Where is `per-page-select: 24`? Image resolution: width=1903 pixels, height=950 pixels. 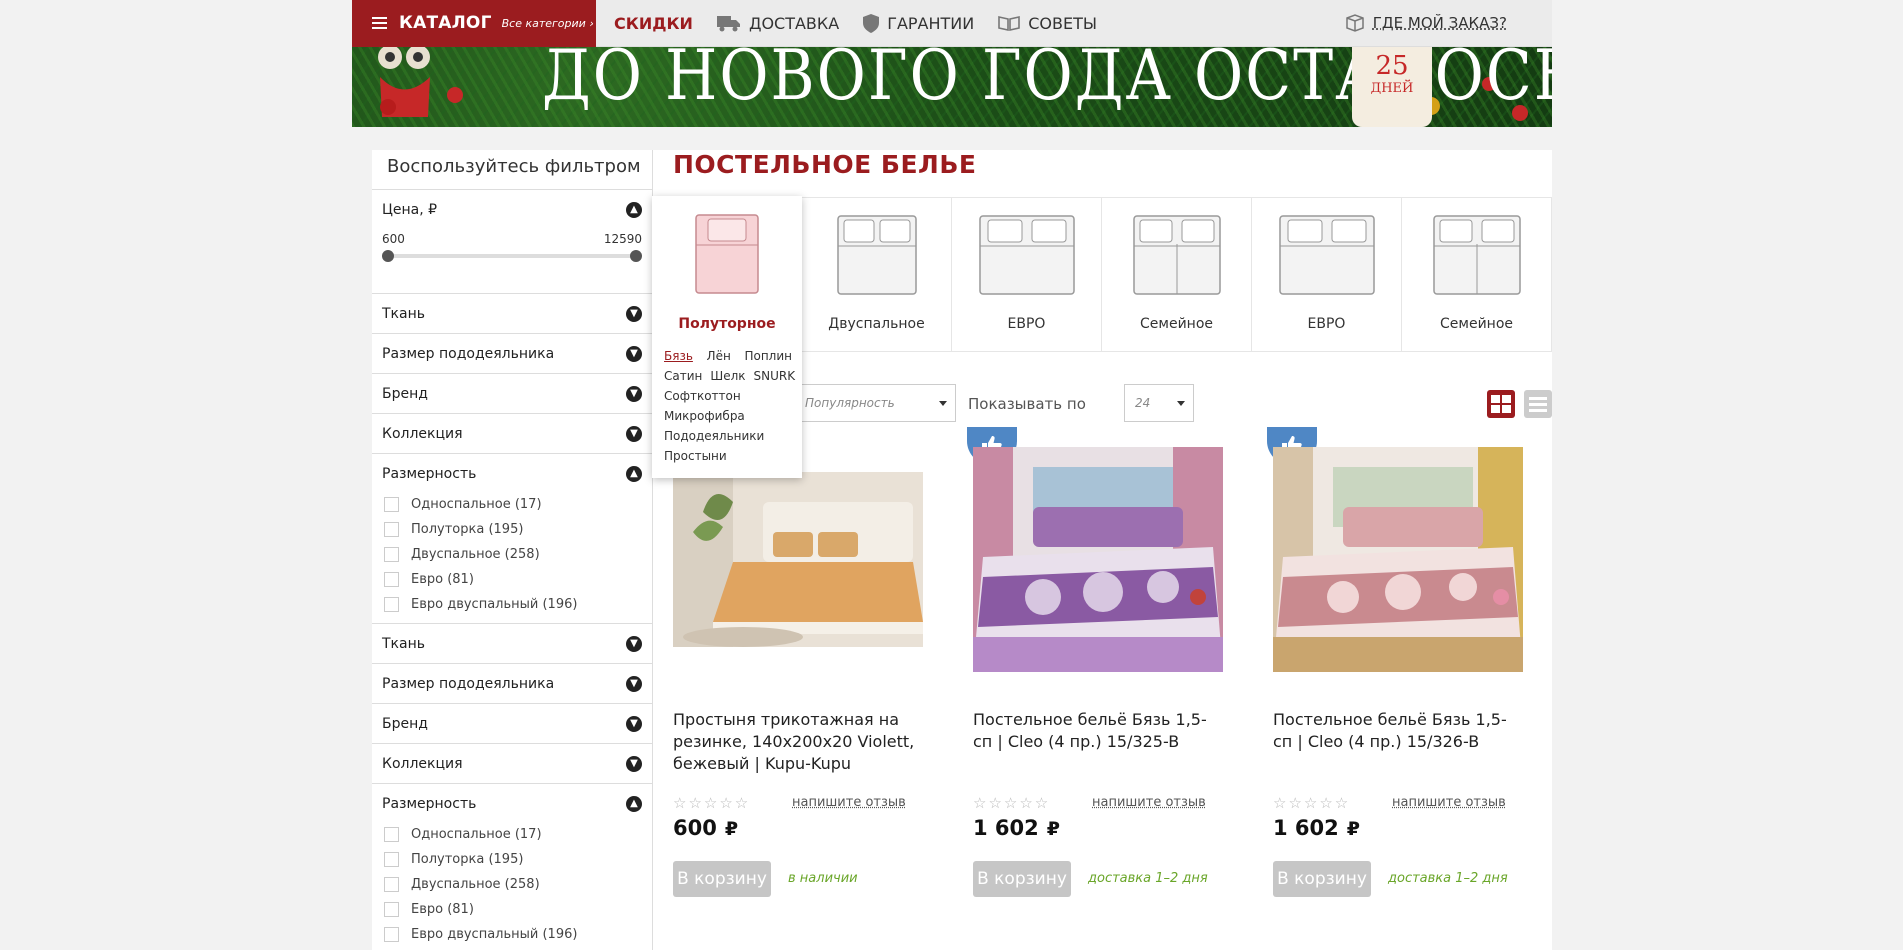 per-page-select: 24 is located at coordinates (1159, 403).